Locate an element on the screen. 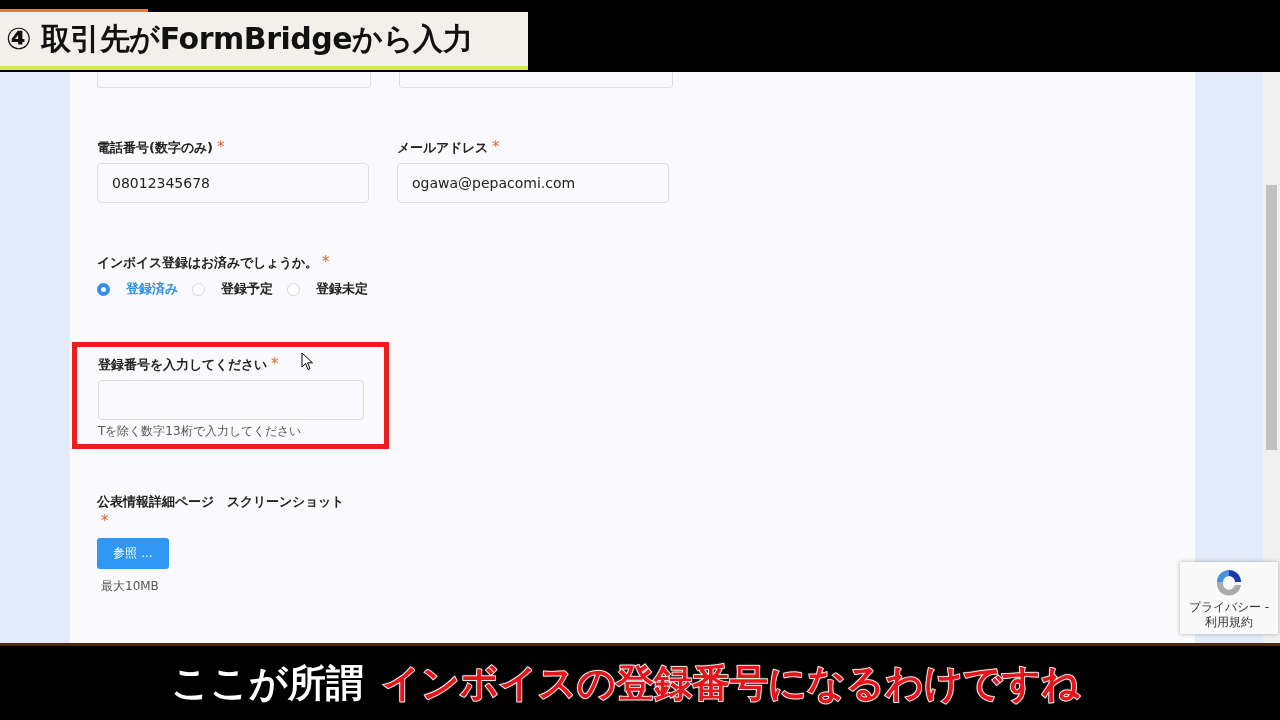  title-text: ④ 取引先がFormBridgeから入力 is located at coordinates (239, 38).